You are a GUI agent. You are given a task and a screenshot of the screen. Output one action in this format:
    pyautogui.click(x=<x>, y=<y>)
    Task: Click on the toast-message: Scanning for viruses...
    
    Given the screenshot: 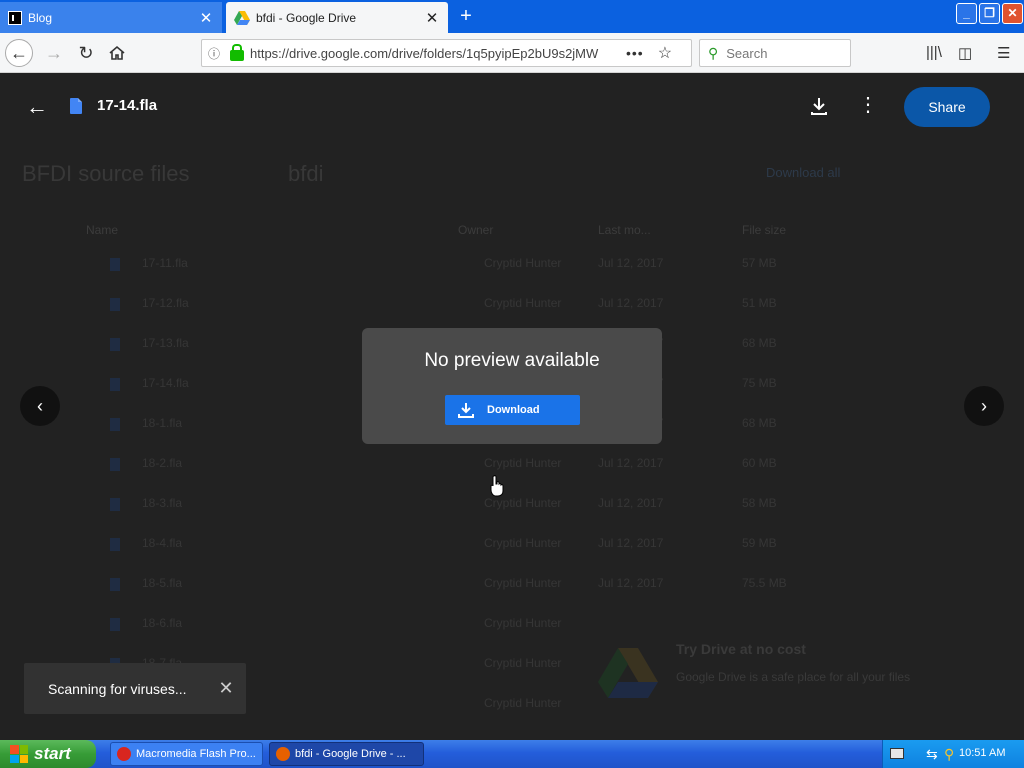 What is the action you would take?
    pyautogui.click(x=117, y=688)
    